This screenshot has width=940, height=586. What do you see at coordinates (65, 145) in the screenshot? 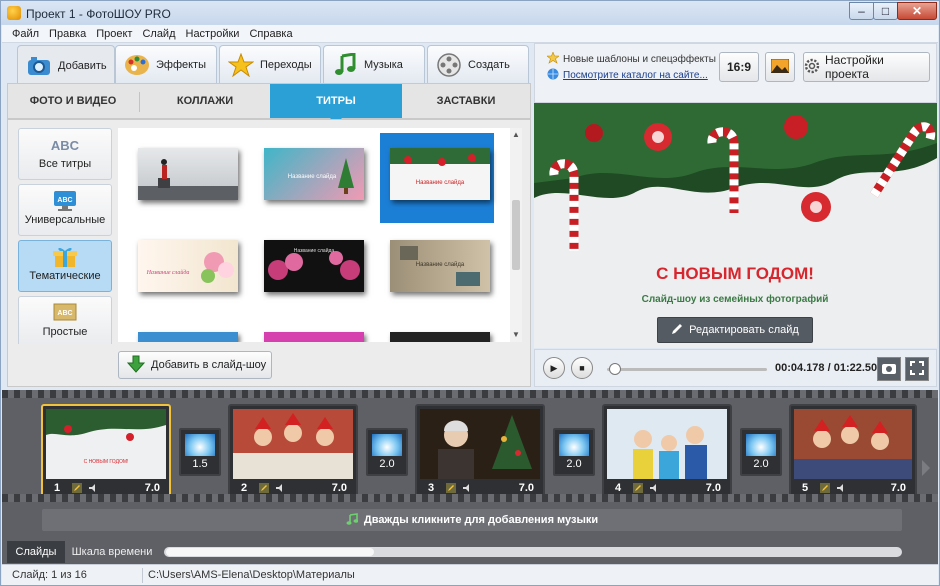
I see `svg-text: ABC` at bounding box center [65, 145].